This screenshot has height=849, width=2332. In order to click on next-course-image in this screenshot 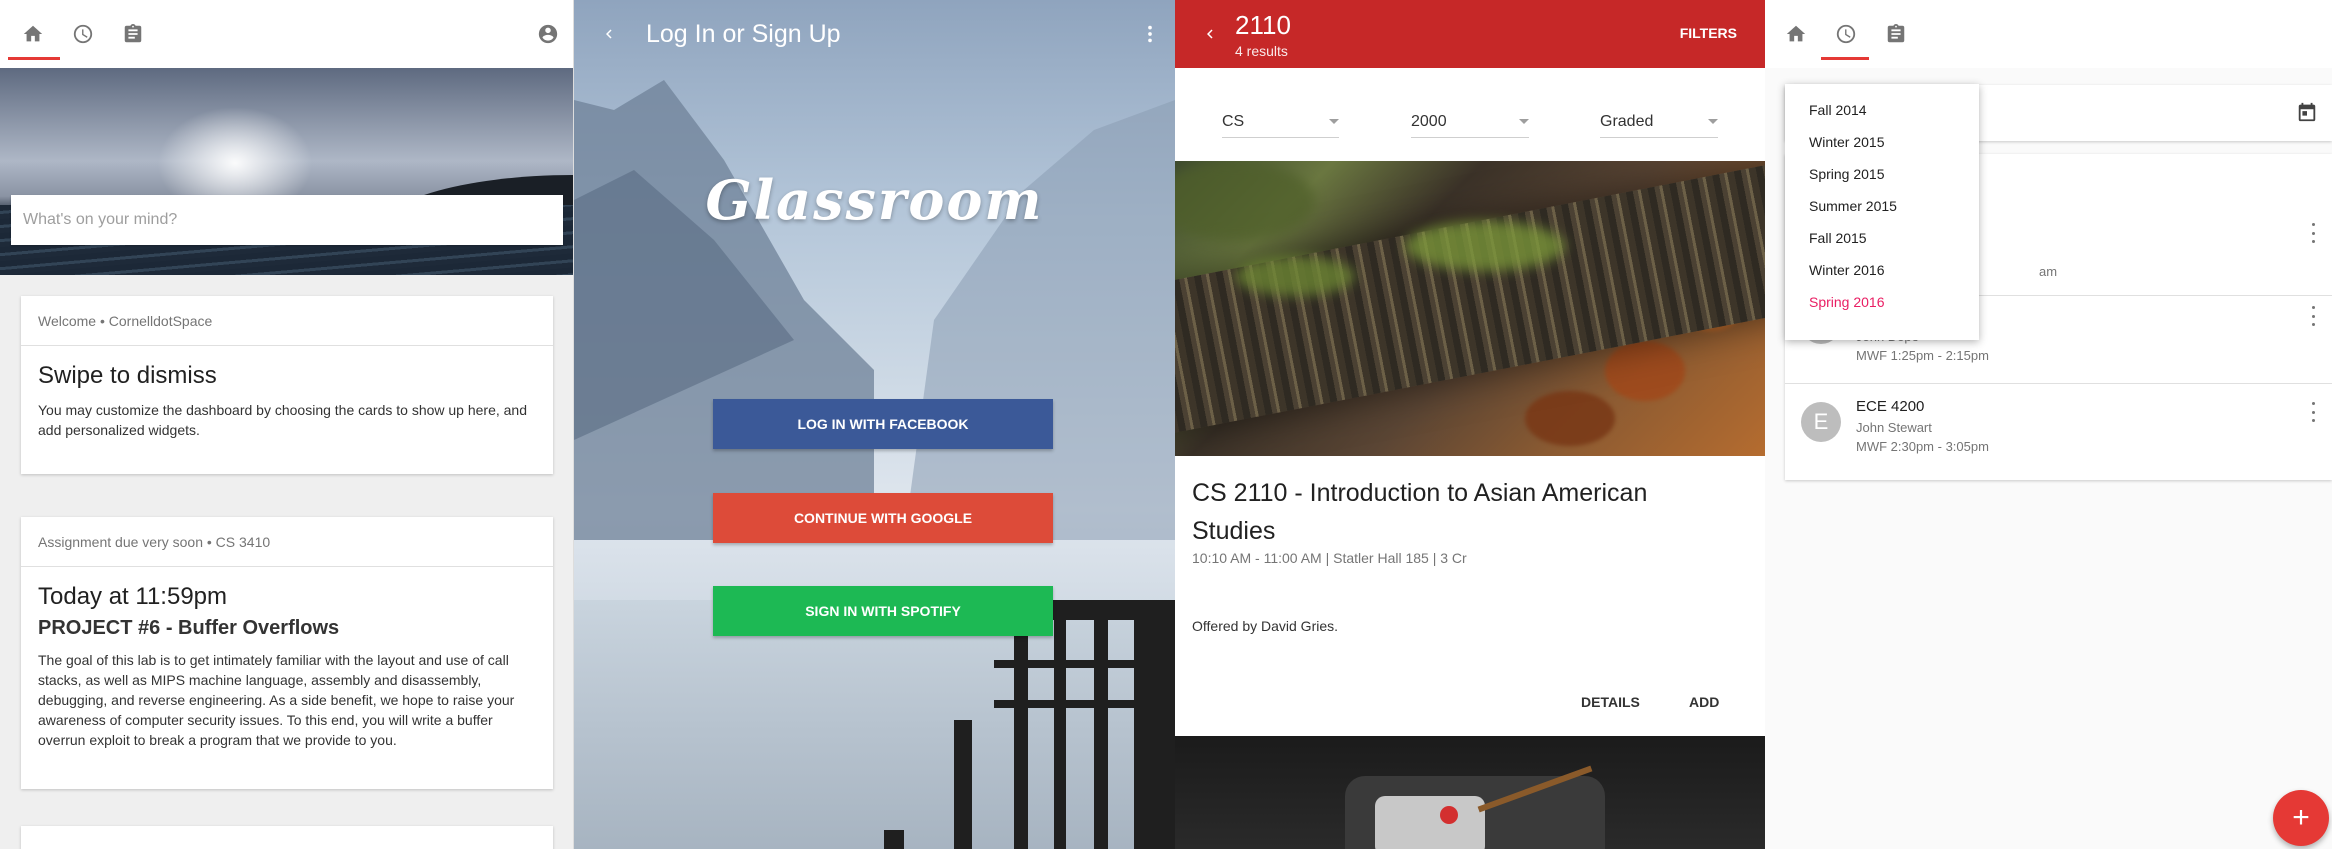, I will do `click(1470, 792)`.